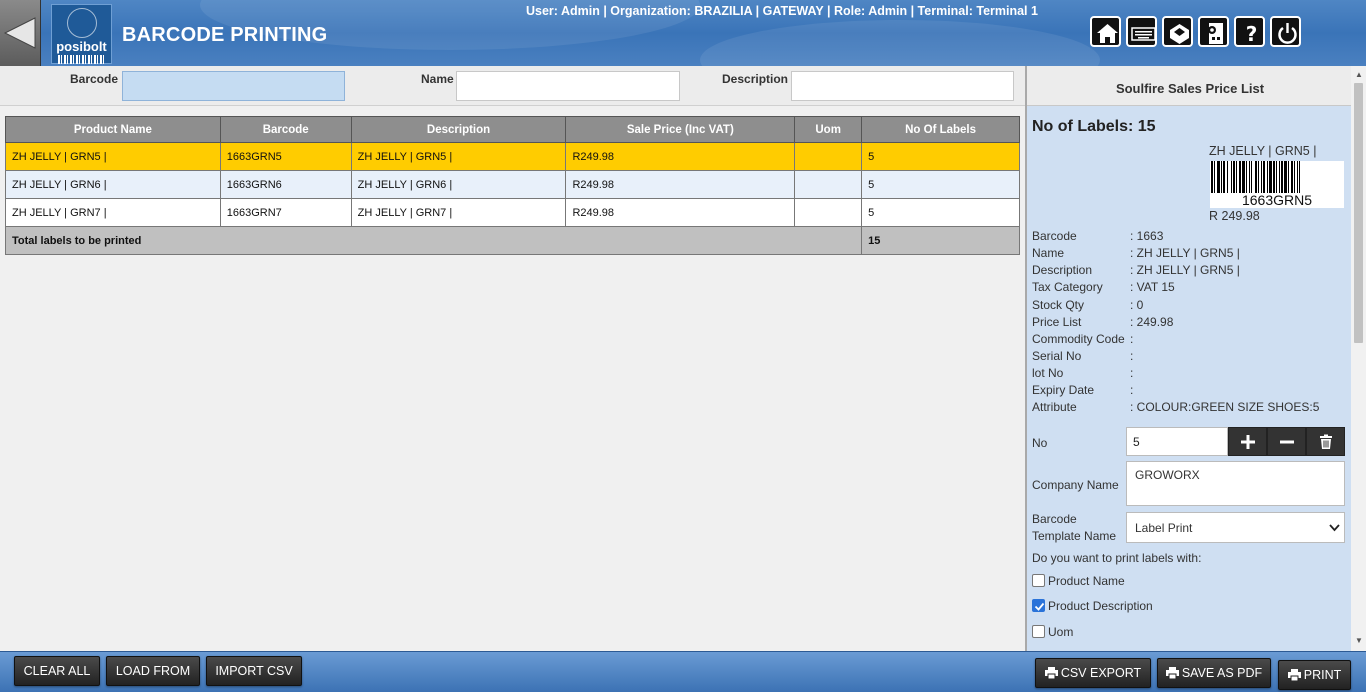 This screenshot has width=1366, height=692. I want to click on right-panel-scrollbar: ▲ ▼, so click(1358, 358).